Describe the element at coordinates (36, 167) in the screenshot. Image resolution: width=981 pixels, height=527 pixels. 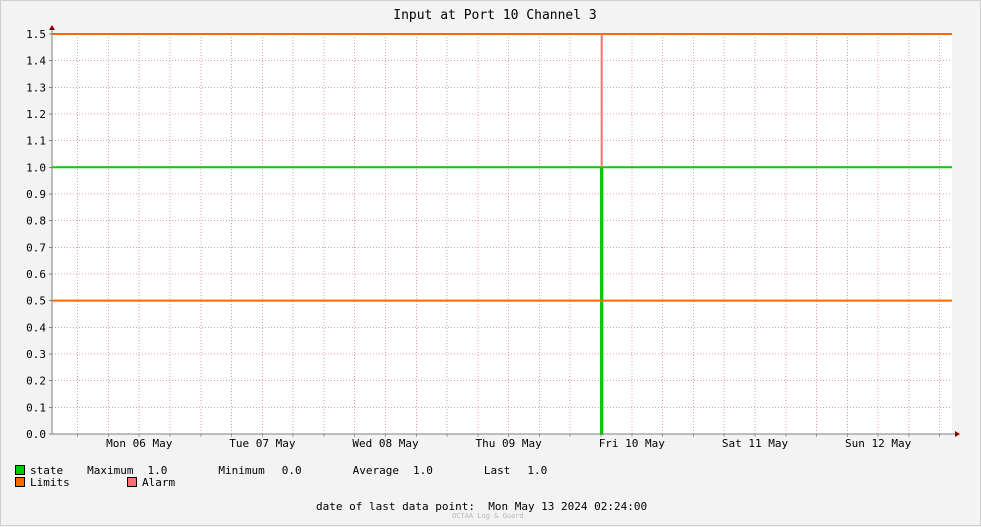
I see `y-tick-label: 1.0` at that location.